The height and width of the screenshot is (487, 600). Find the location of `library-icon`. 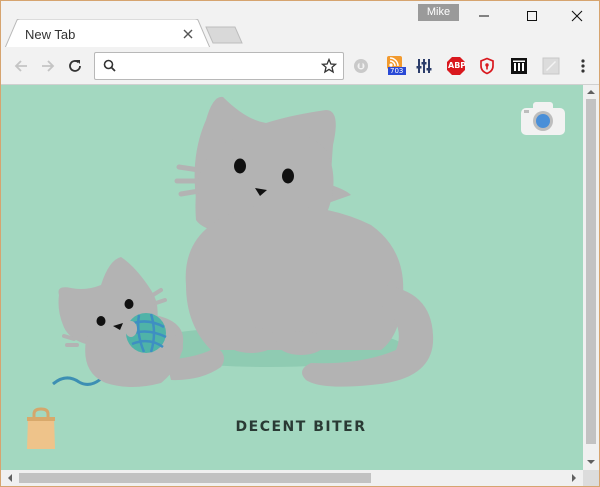

library-icon is located at coordinates (519, 66).